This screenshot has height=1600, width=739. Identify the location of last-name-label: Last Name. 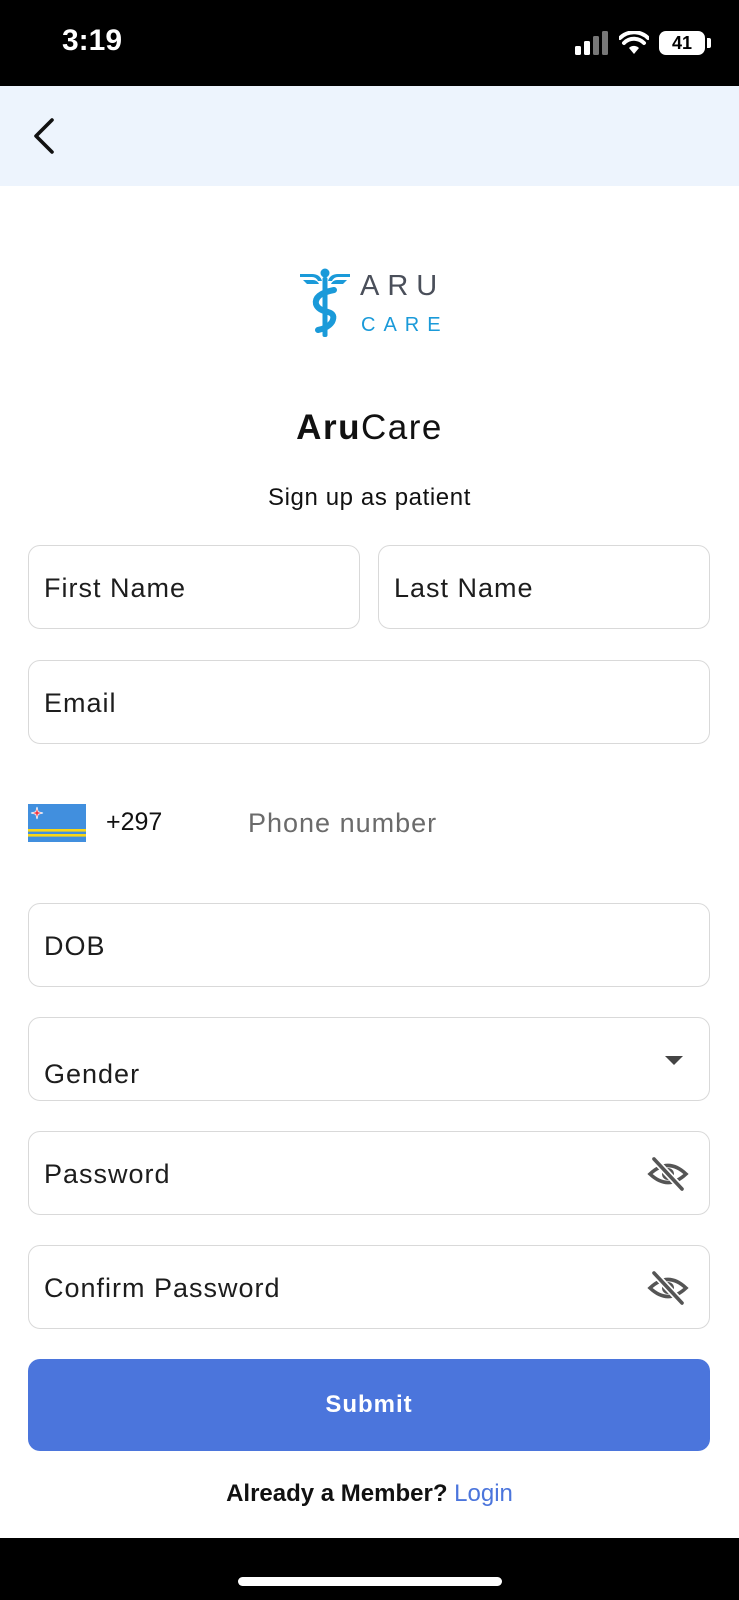
(464, 588).